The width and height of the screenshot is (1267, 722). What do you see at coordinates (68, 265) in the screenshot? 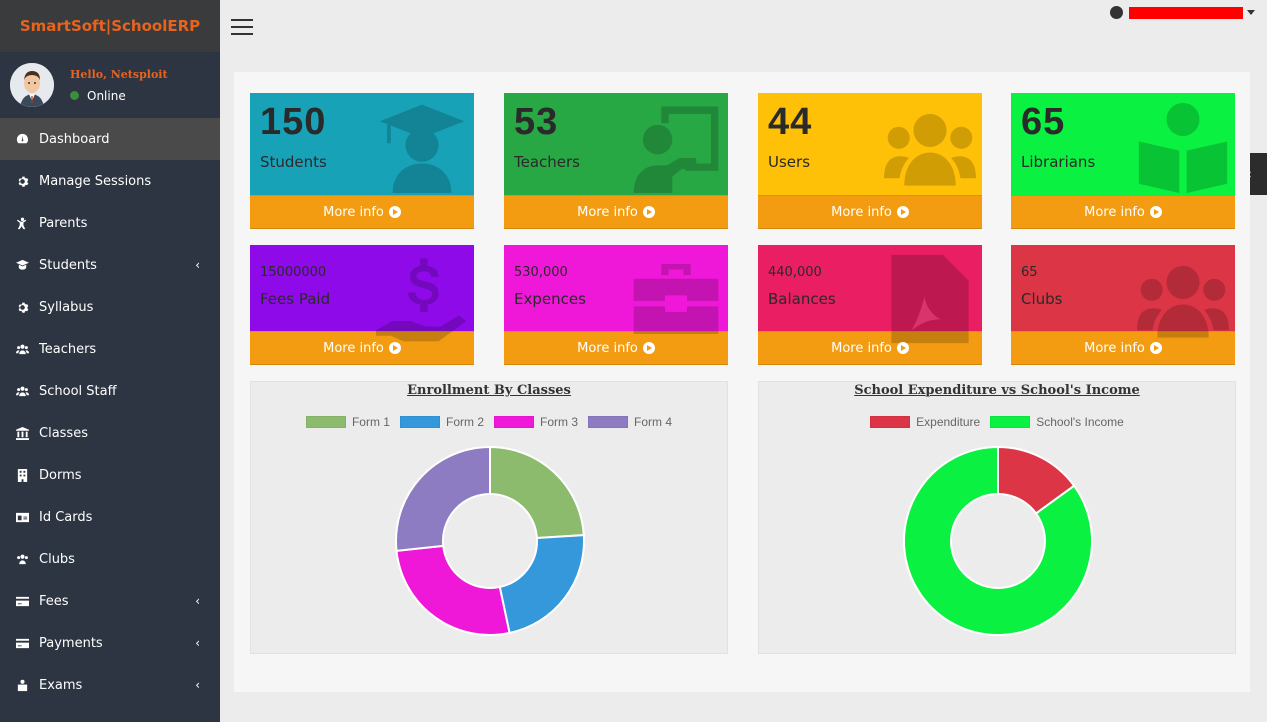
I see `sidebar-item-label: Students` at bounding box center [68, 265].